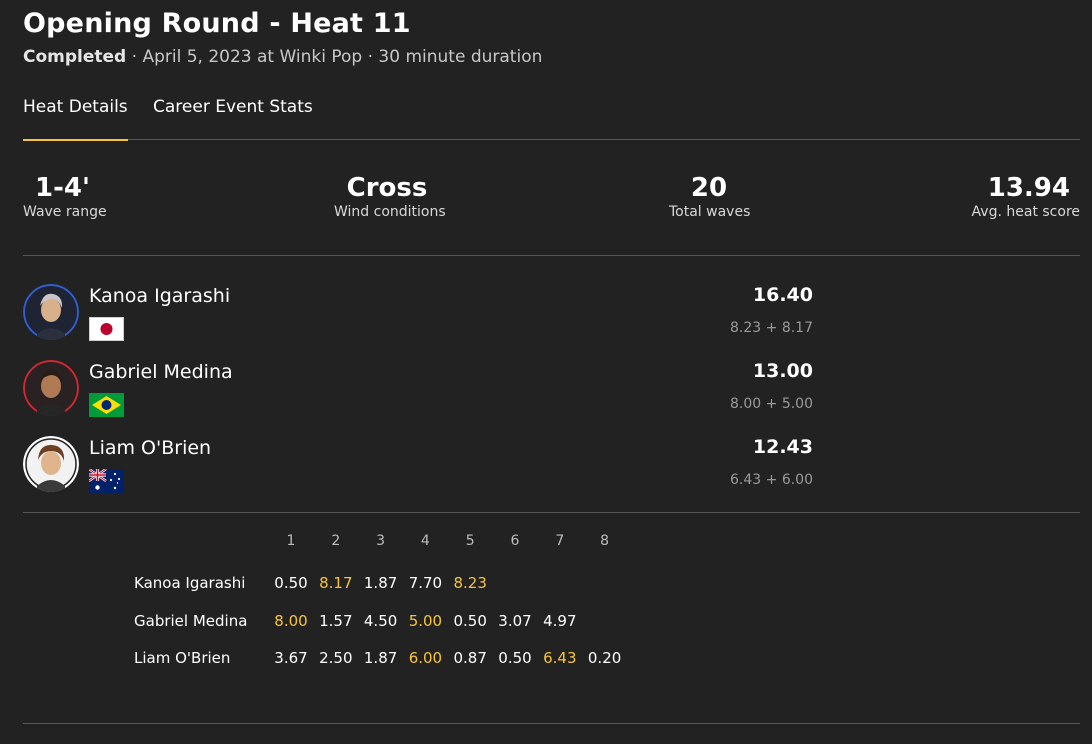  Describe the element at coordinates (470, 541) in the screenshot. I see `wave-number-header: 5` at that location.